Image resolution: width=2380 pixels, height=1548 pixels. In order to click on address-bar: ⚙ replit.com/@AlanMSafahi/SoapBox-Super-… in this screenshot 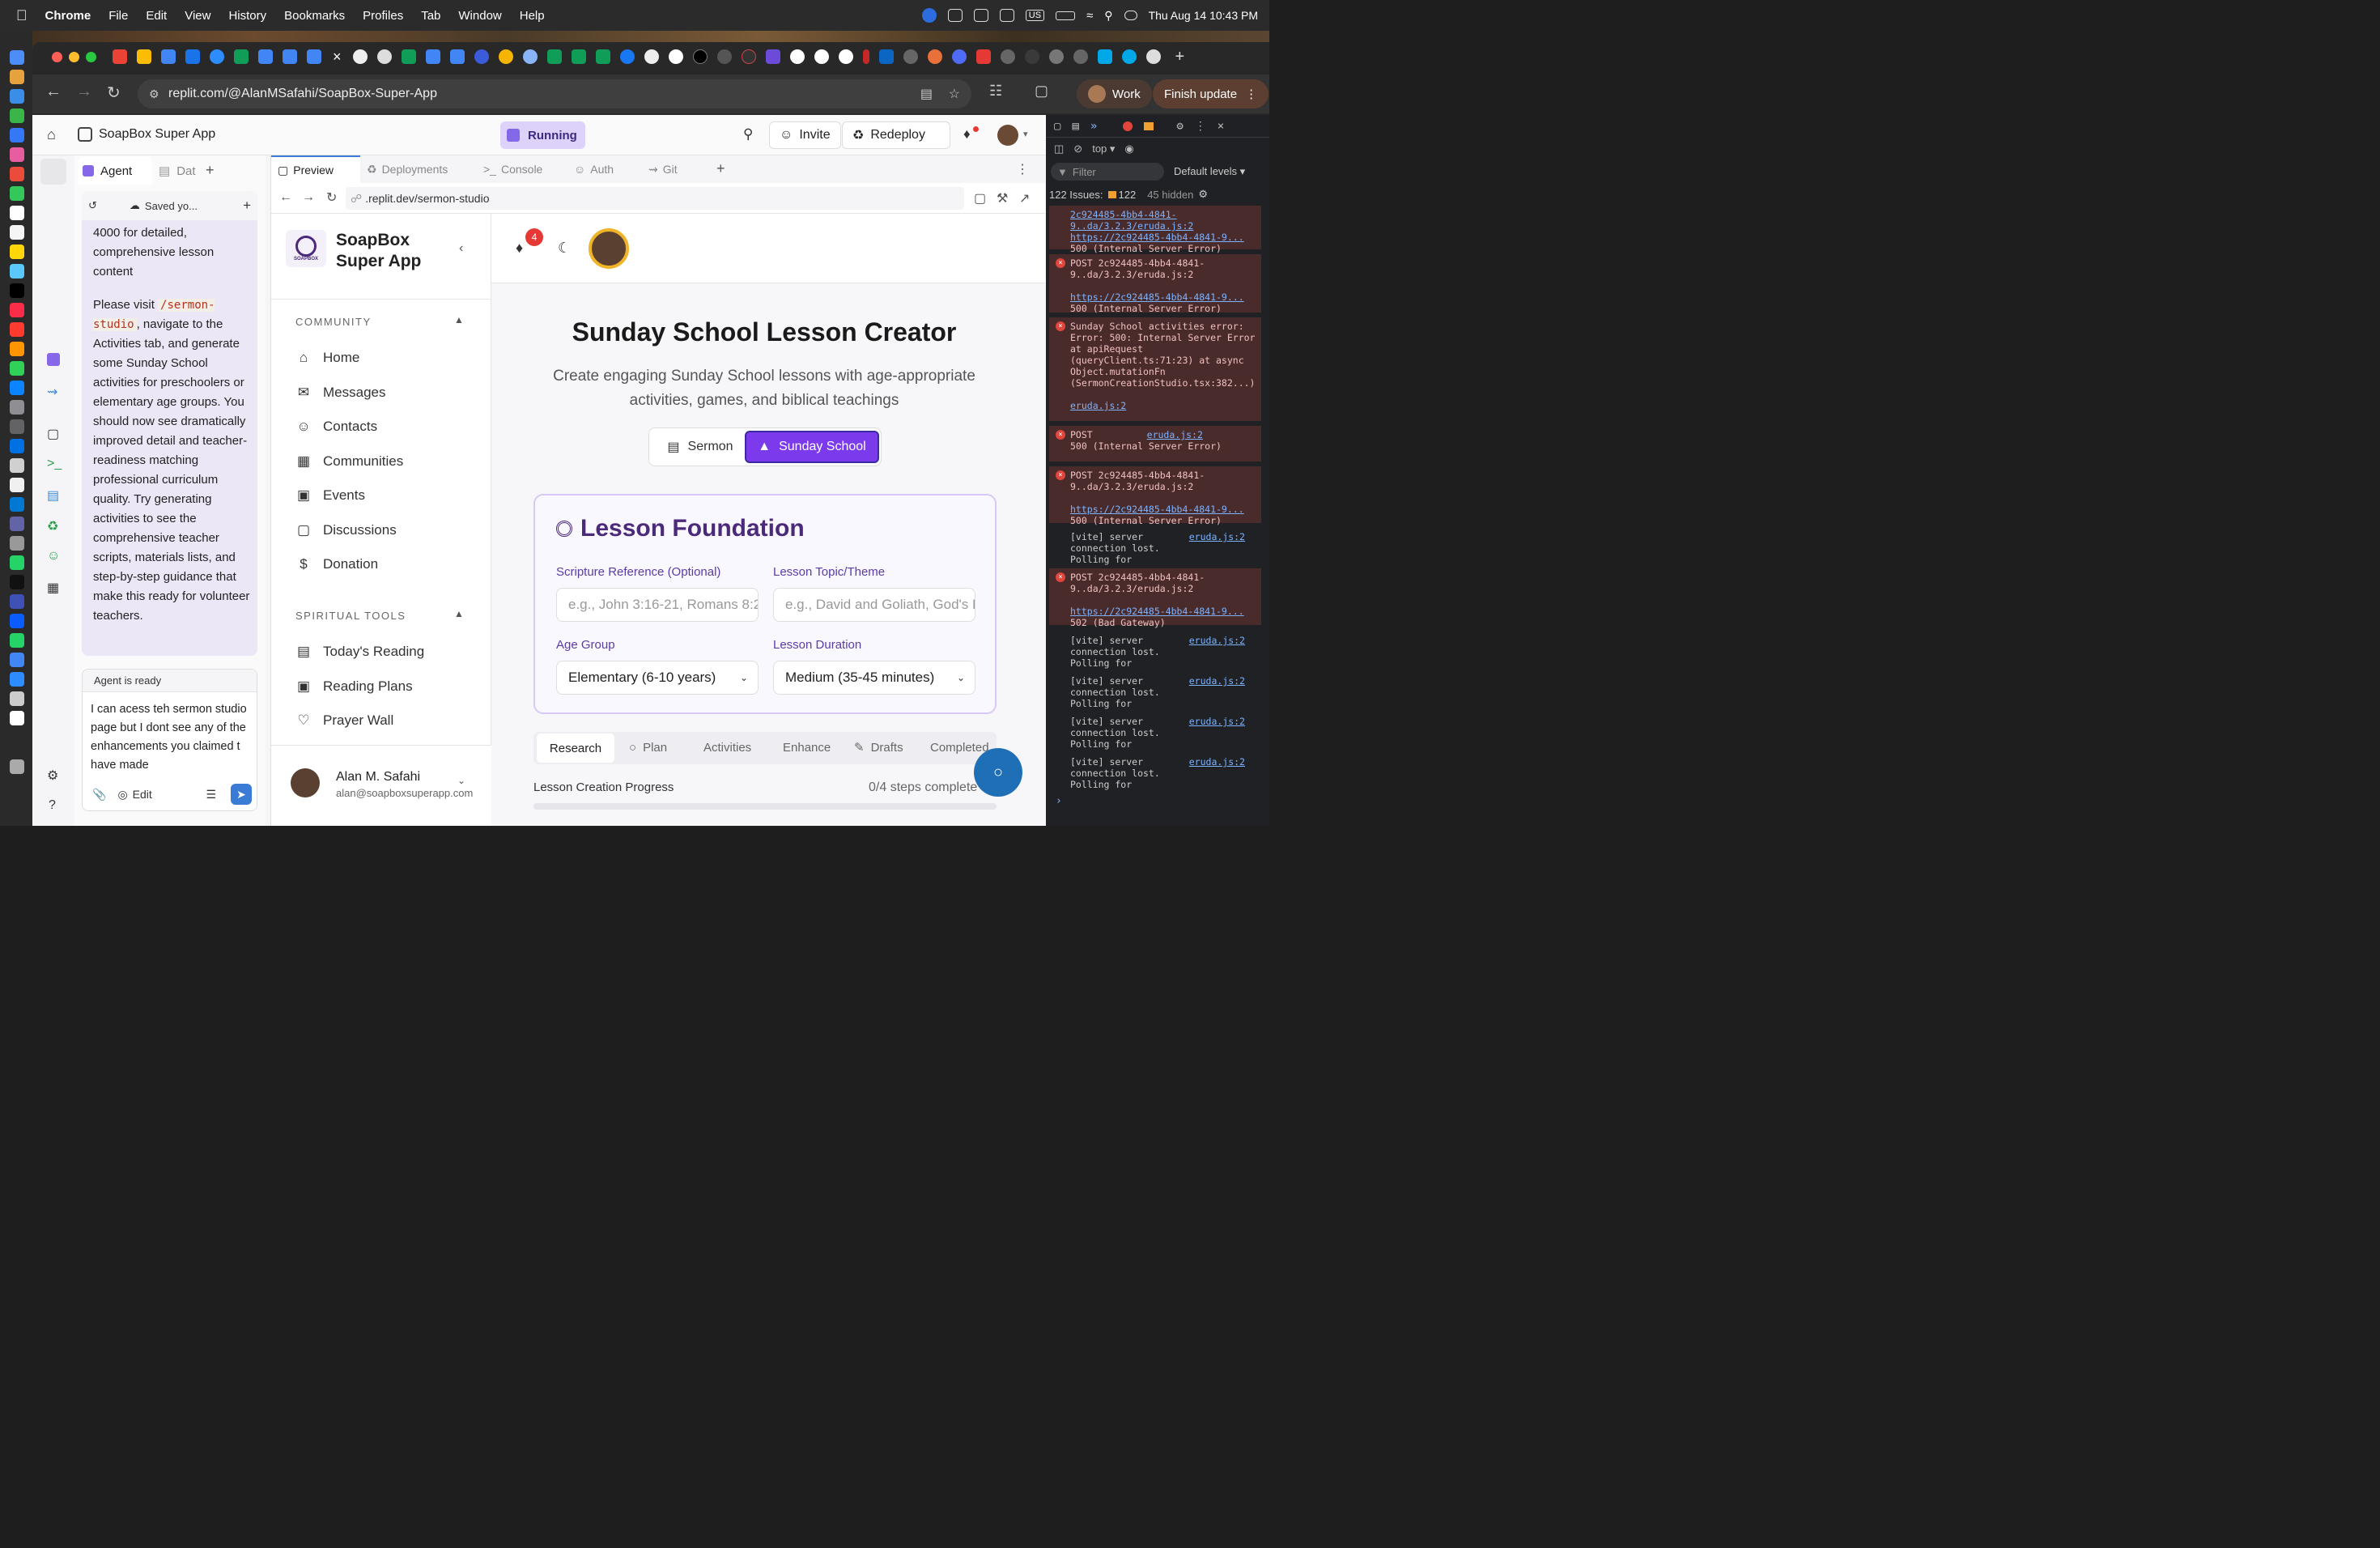, I will do `click(554, 93)`.